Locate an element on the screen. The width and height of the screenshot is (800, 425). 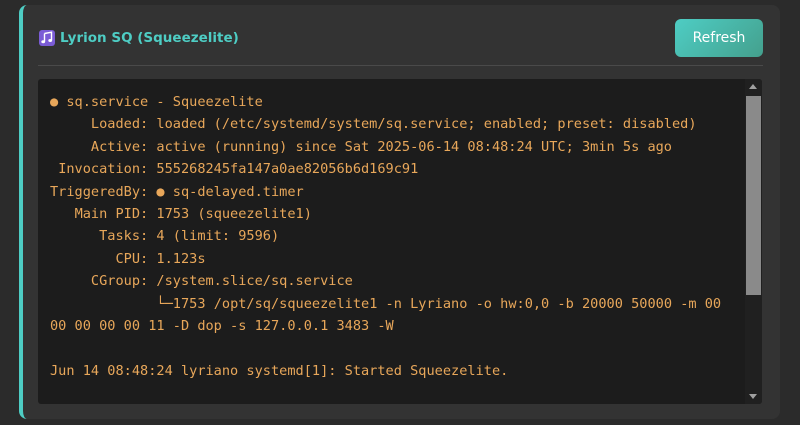
log-line: TriggeredBy: ● sq-delayed.timer is located at coordinates (177, 191).